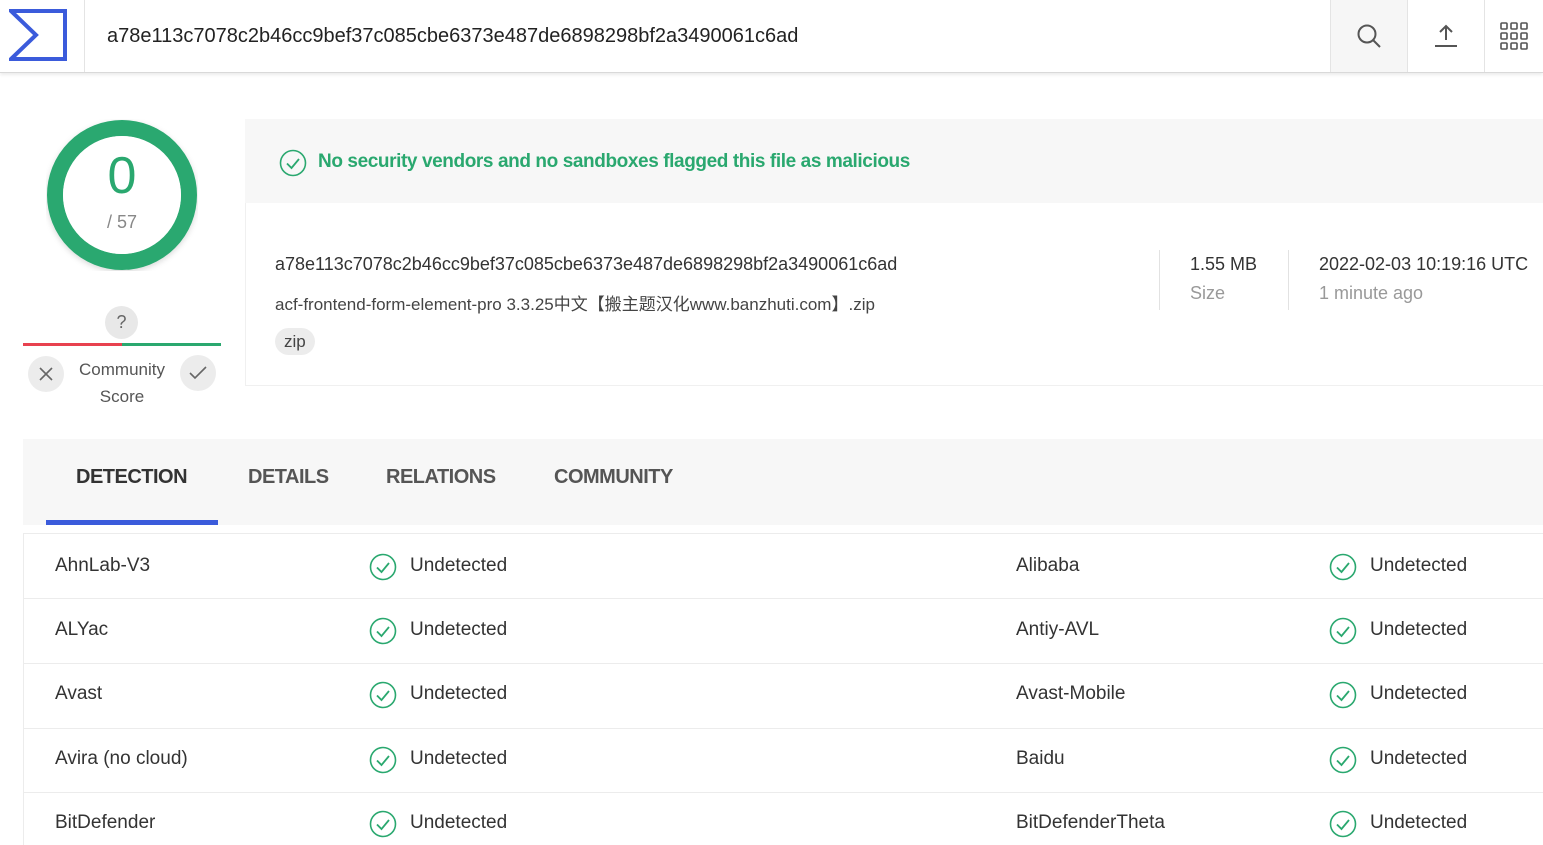  I want to click on search-icon, so click(1369, 36).